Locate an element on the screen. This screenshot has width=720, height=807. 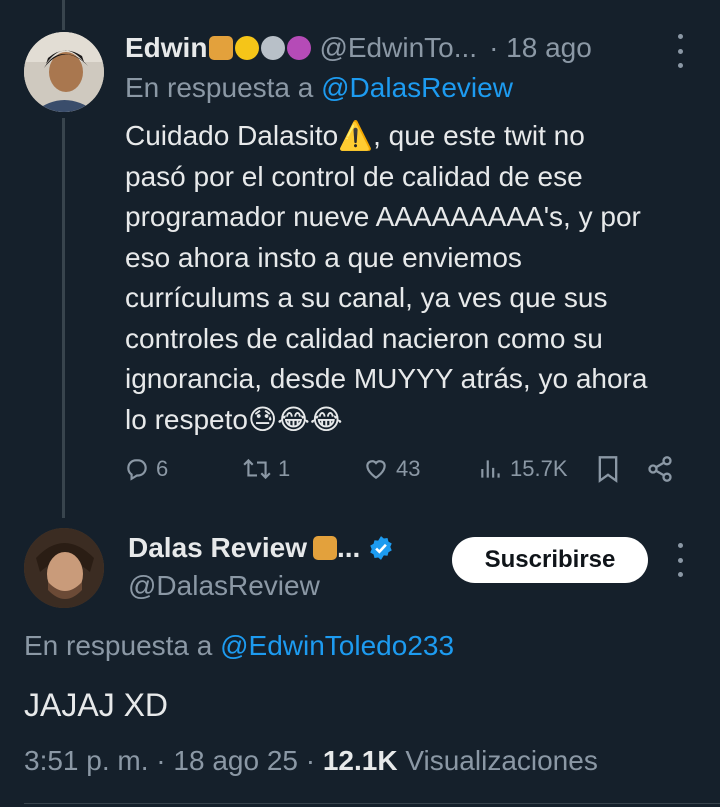
person-emoji is located at coordinates (299, 48).